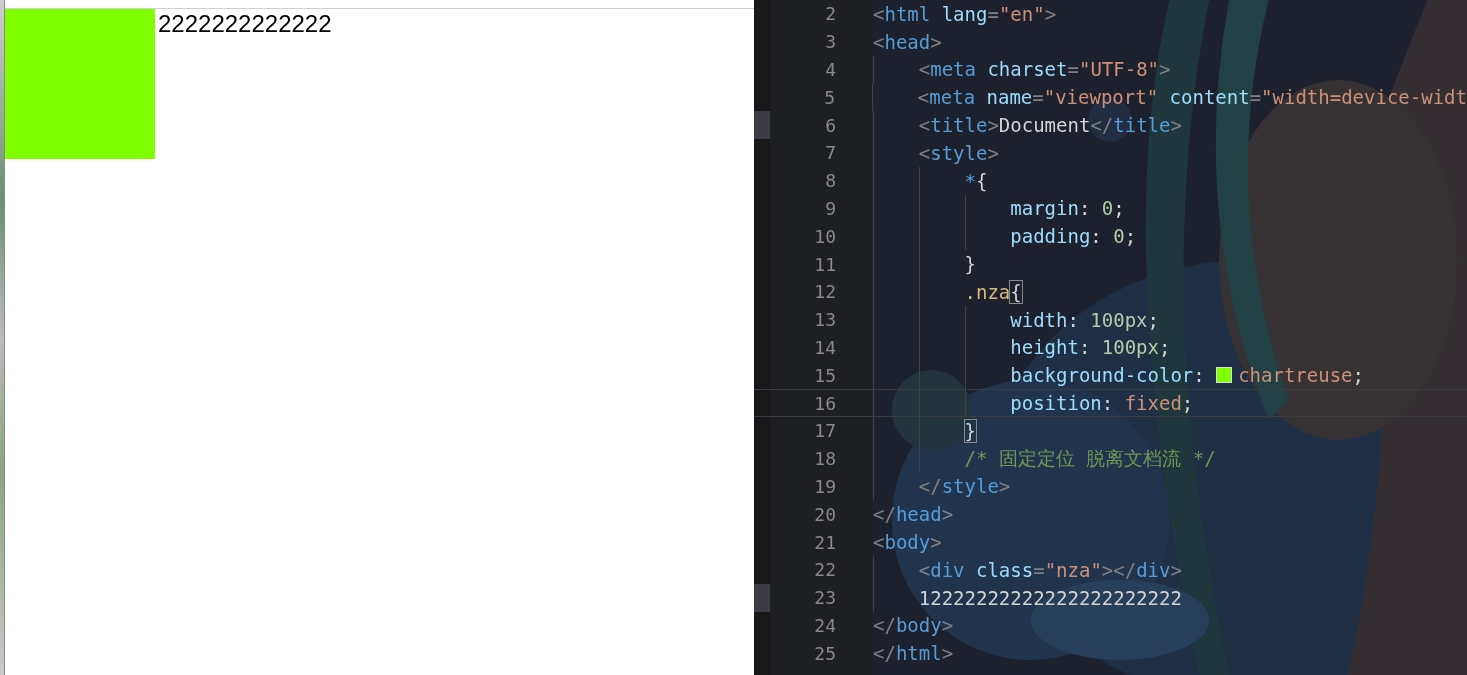 This screenshot has height=675, width=1467. What do you see at coordinates (1224, 375) in the screenshot?
I see `color-swatch` at bounding box center [1224, 375].